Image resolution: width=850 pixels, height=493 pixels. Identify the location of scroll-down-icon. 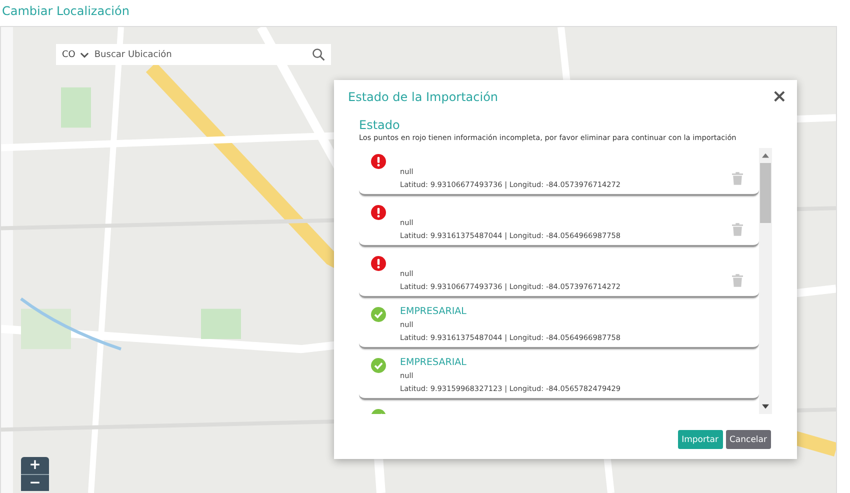
(765, 406).